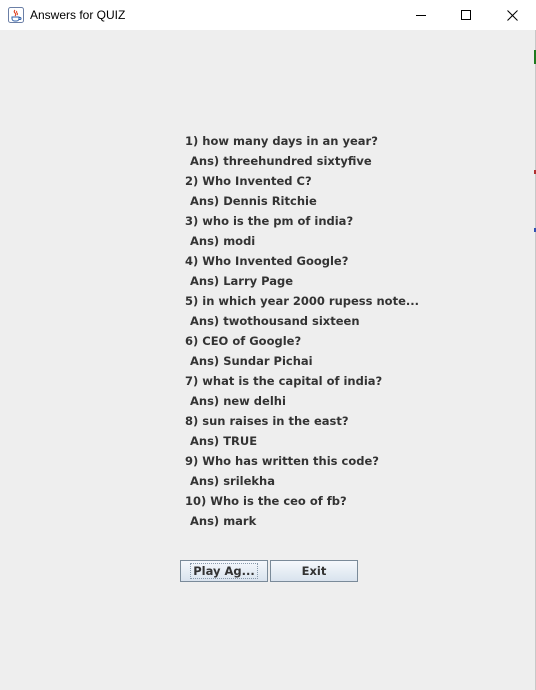 This screenshot has width=536, height=690. I want to click on question-label: 3) who is the pm of india?, so click(269, 221).